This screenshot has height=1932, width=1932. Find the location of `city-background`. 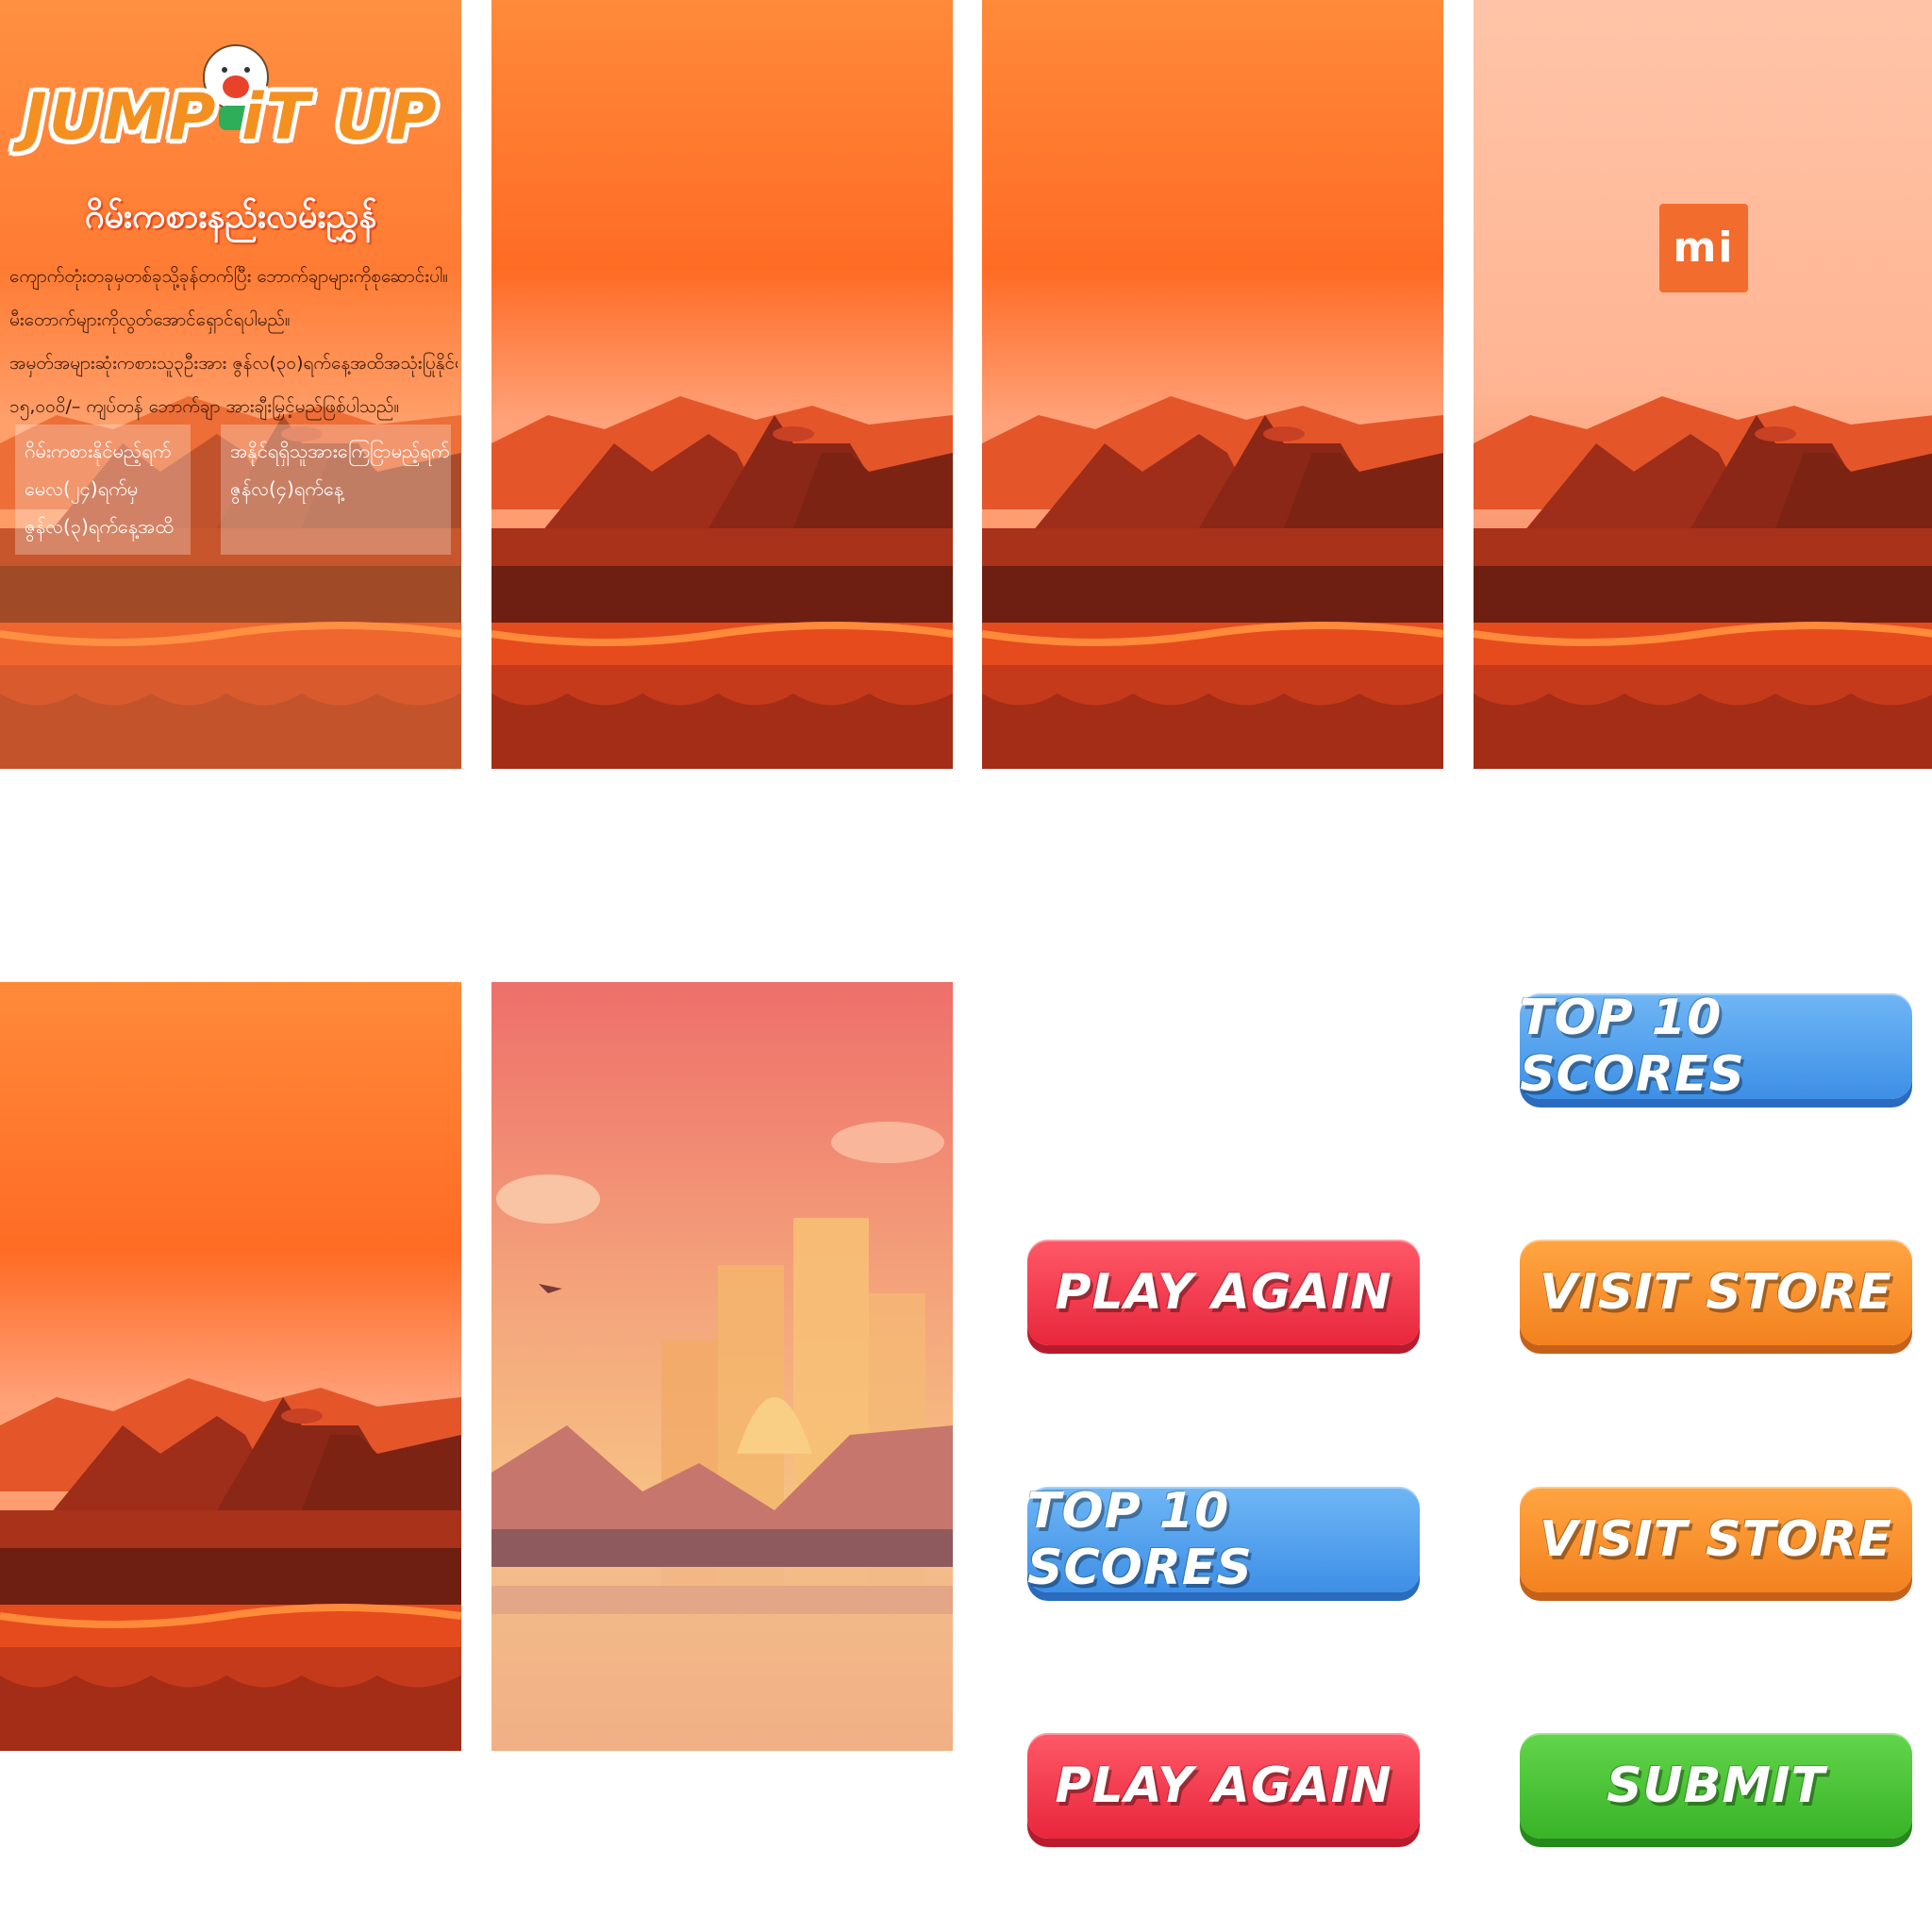

city-background is located at coordinates (722, 1366).